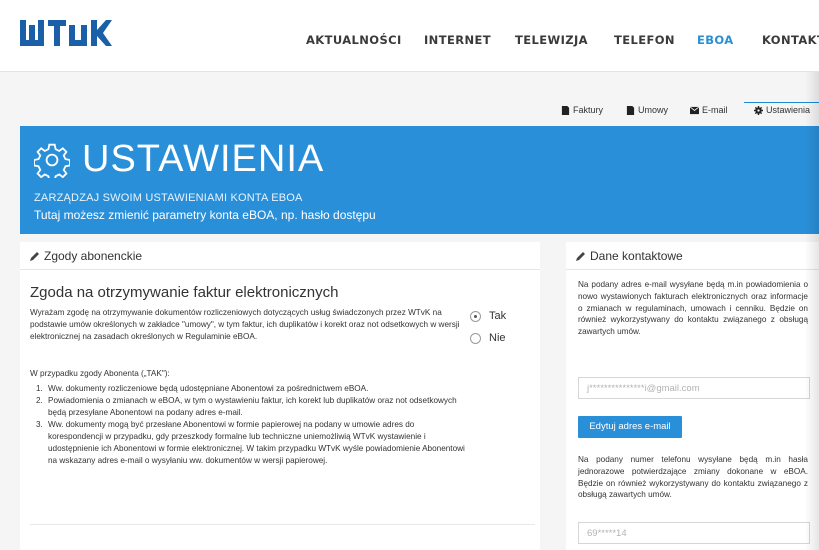 This screenshot has height=550, width=819. What do you see at coordinates (74, 35) in the screenshot?
I see `wtvk-logo` at bounding box center [74, 35].